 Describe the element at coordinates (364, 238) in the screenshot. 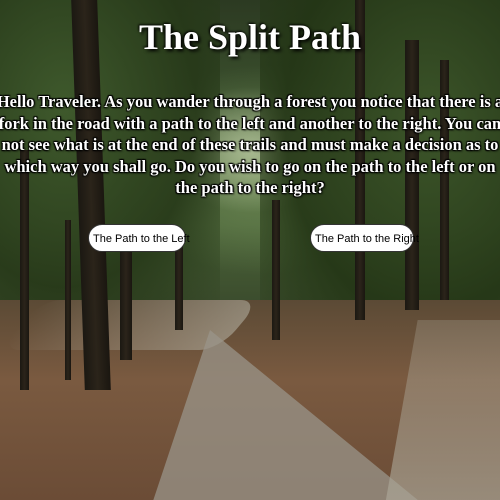

I see `right-path-button: The Path to the Right` at that location.